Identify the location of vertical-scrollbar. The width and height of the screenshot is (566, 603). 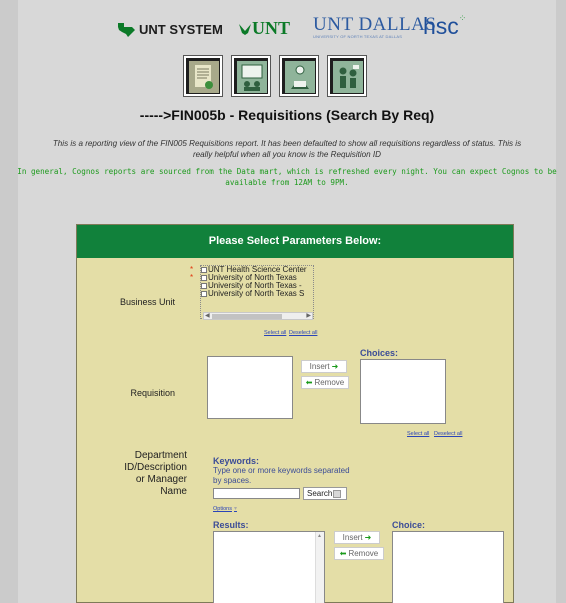
(319, 567).